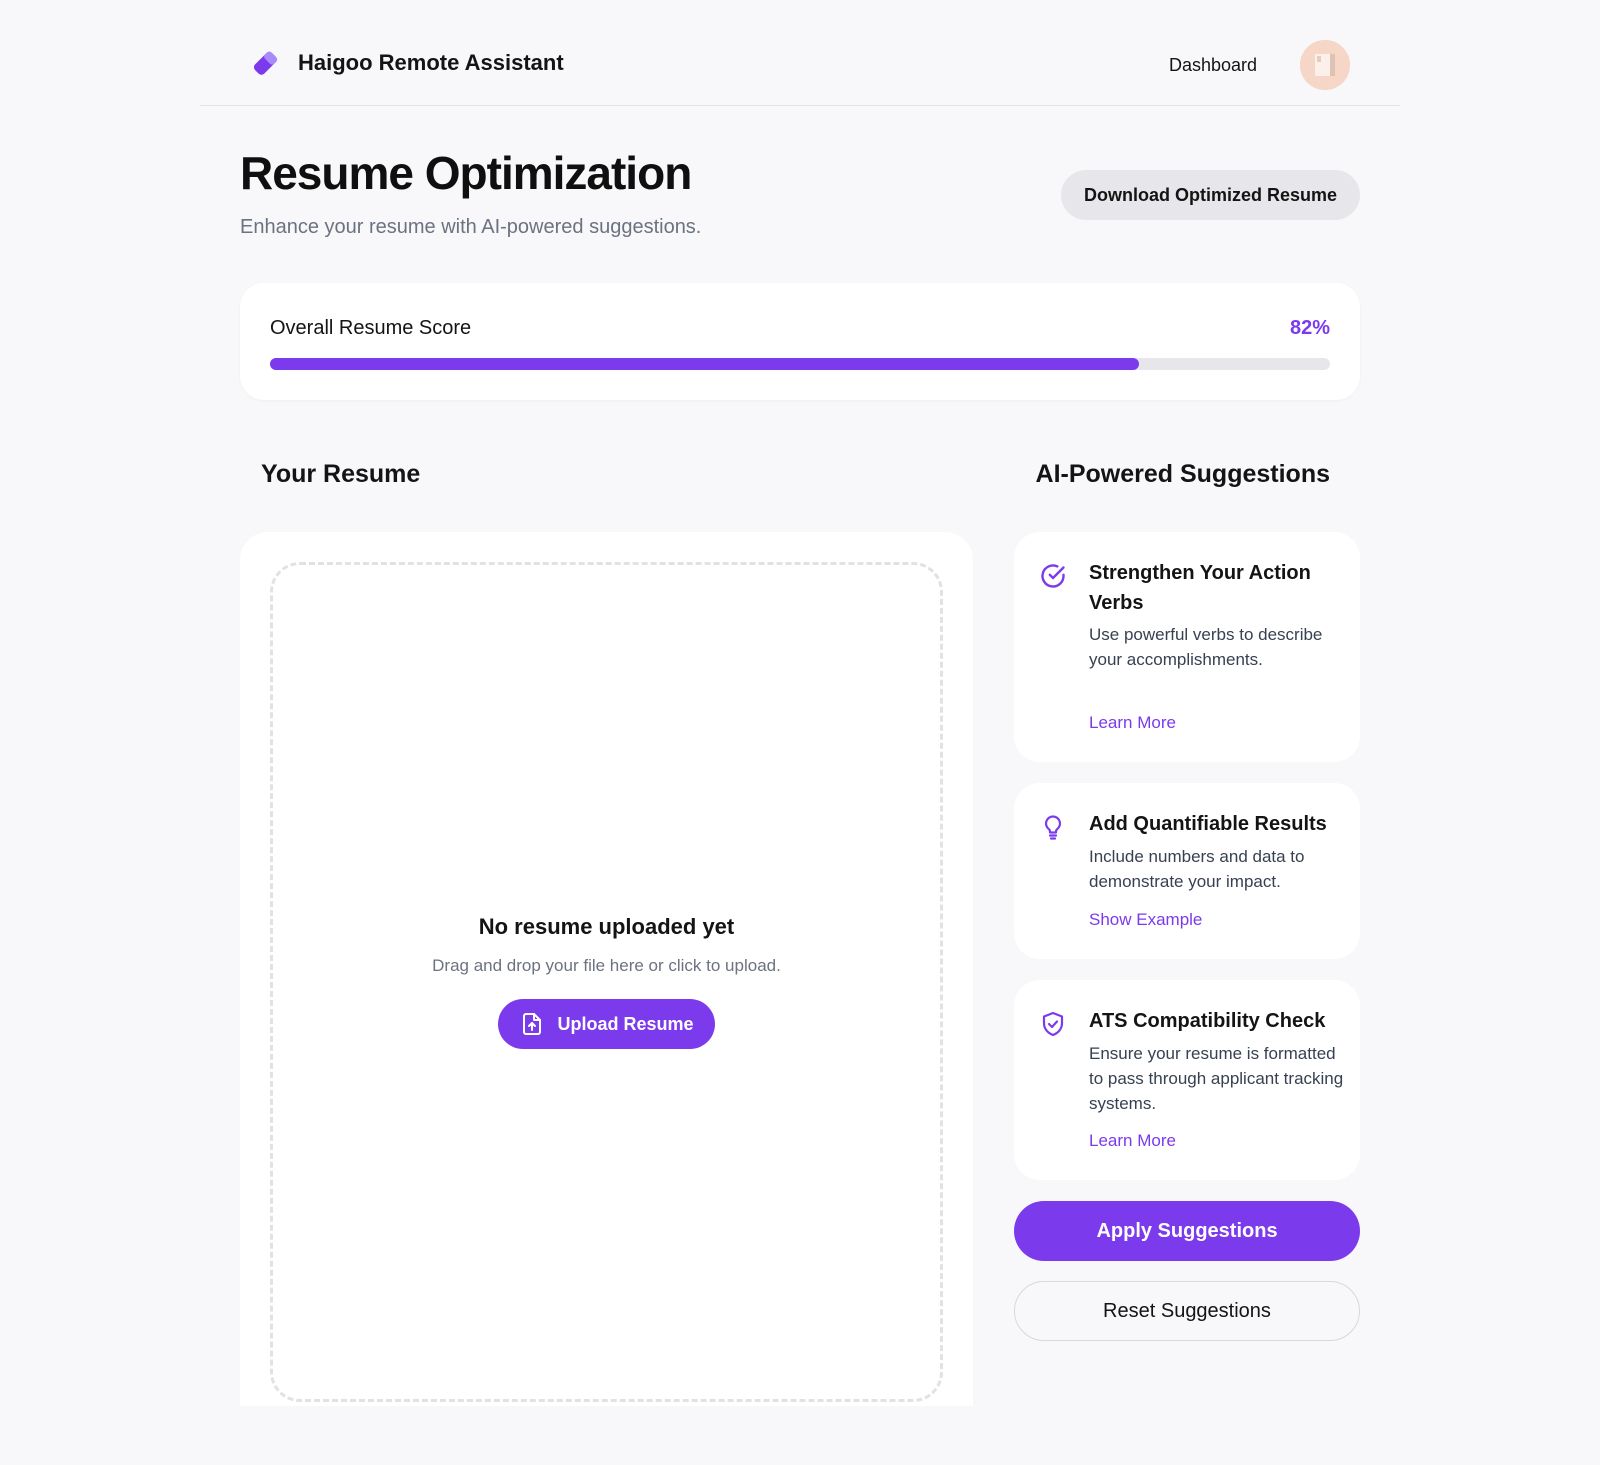 The height and width of the screenshot is (1465, 1600). I want to click on page-title: Resume Optimization, so click(466, 173).